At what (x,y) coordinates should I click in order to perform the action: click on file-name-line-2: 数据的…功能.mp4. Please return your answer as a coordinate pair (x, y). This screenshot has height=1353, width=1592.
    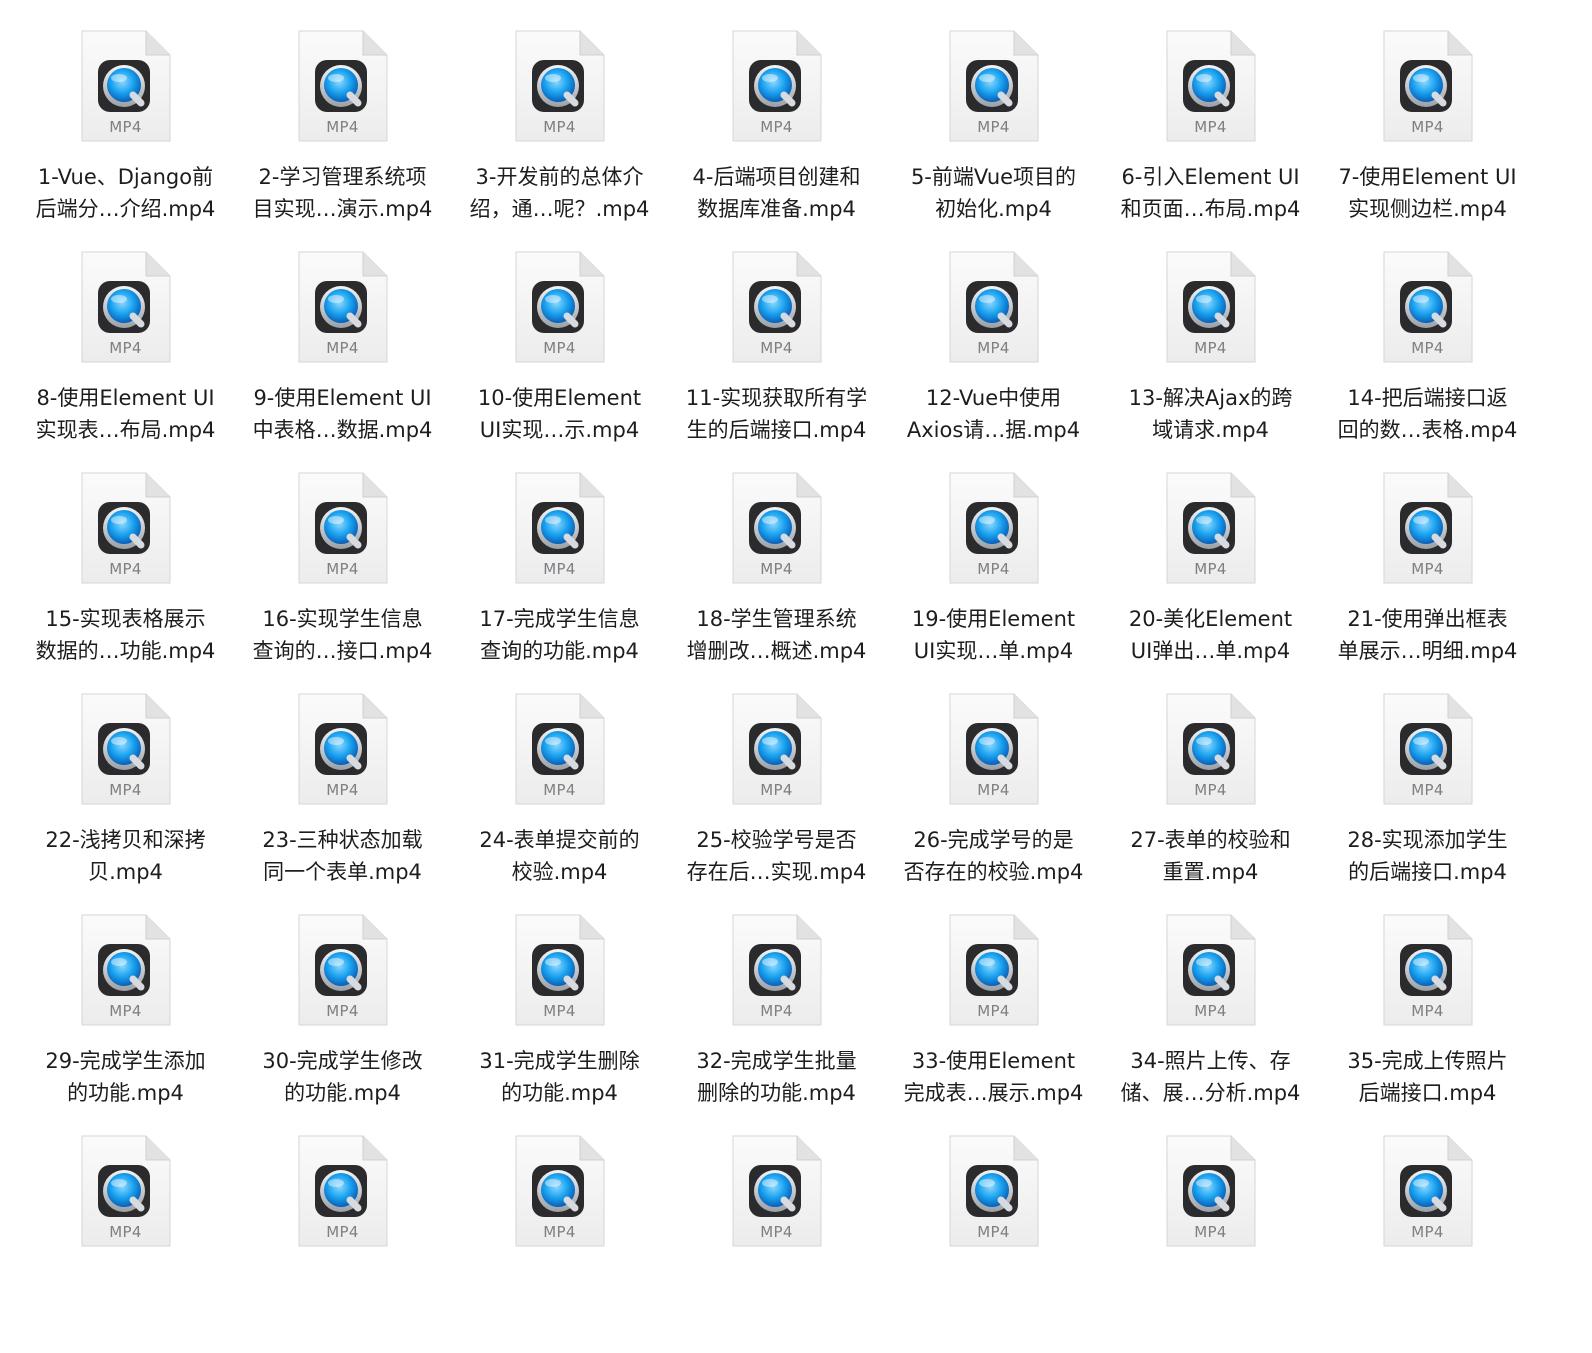
    Looking at the image, I should click on (125, 651).